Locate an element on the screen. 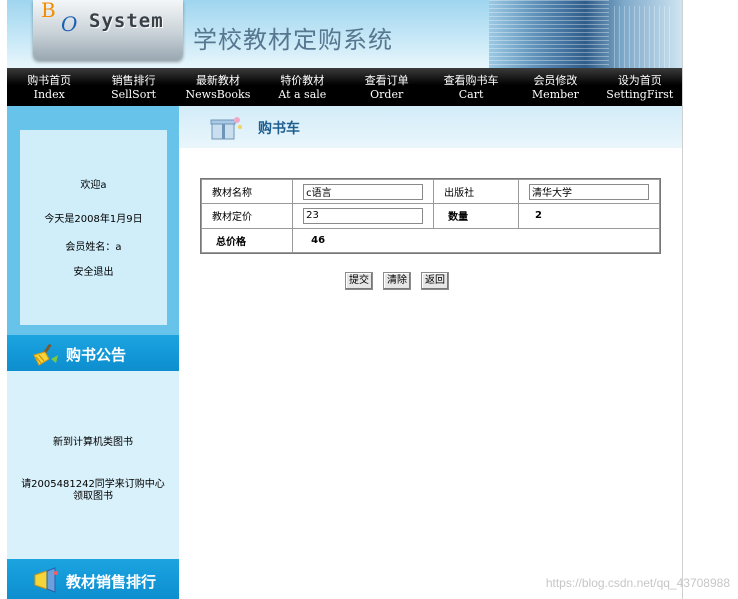 The image size is (738, 599). nav-settingfirst: 设为首页 SettingFirst is located at coordinates (640, 87).